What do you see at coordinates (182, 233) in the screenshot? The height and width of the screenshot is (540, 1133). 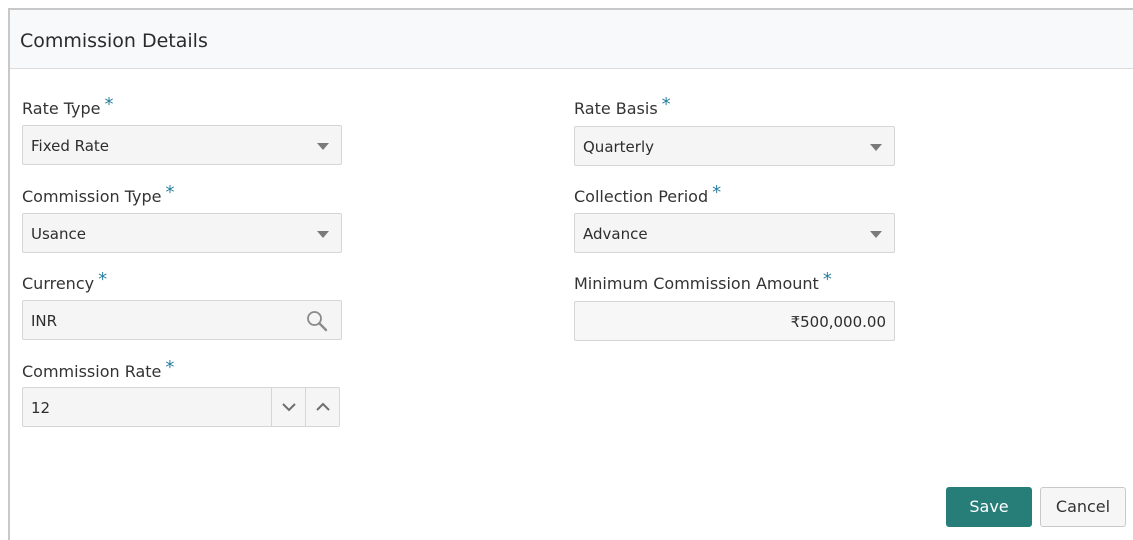 I see `commission-type-select: Usance` at bounding box center [182, 233].